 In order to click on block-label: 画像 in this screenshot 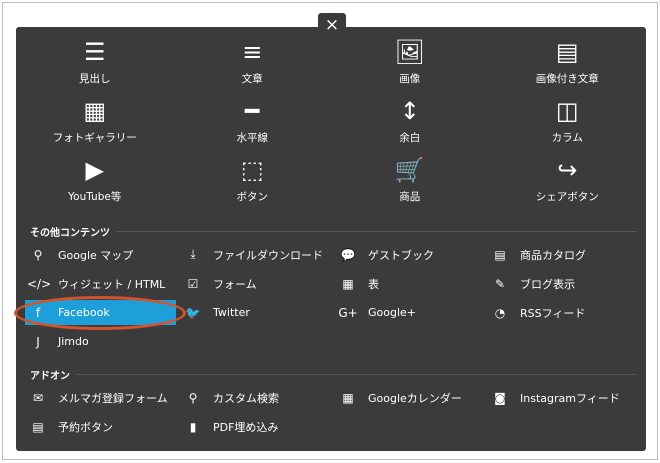, I will do `click(410, 79)`.